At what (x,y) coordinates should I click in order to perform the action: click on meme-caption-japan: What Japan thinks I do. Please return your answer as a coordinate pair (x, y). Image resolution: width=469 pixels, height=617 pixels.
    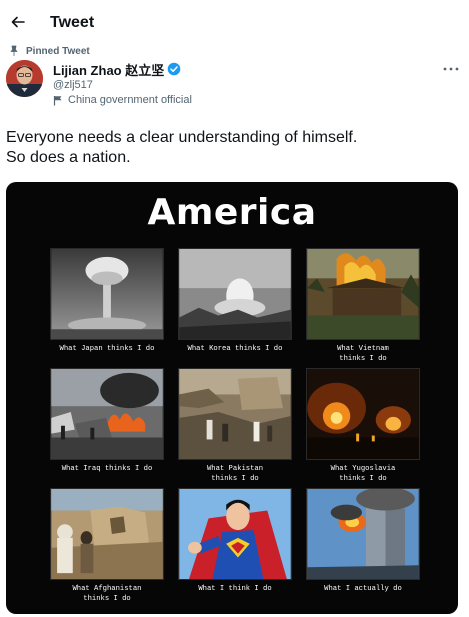
    Looking at the image, I should click on (107, 349).